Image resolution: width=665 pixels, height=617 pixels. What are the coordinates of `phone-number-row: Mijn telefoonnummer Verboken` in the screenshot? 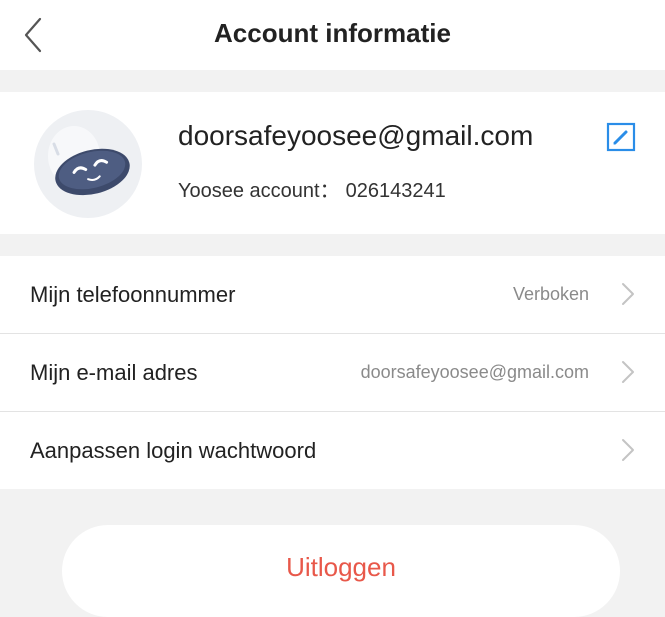 It's located at (332, 295).